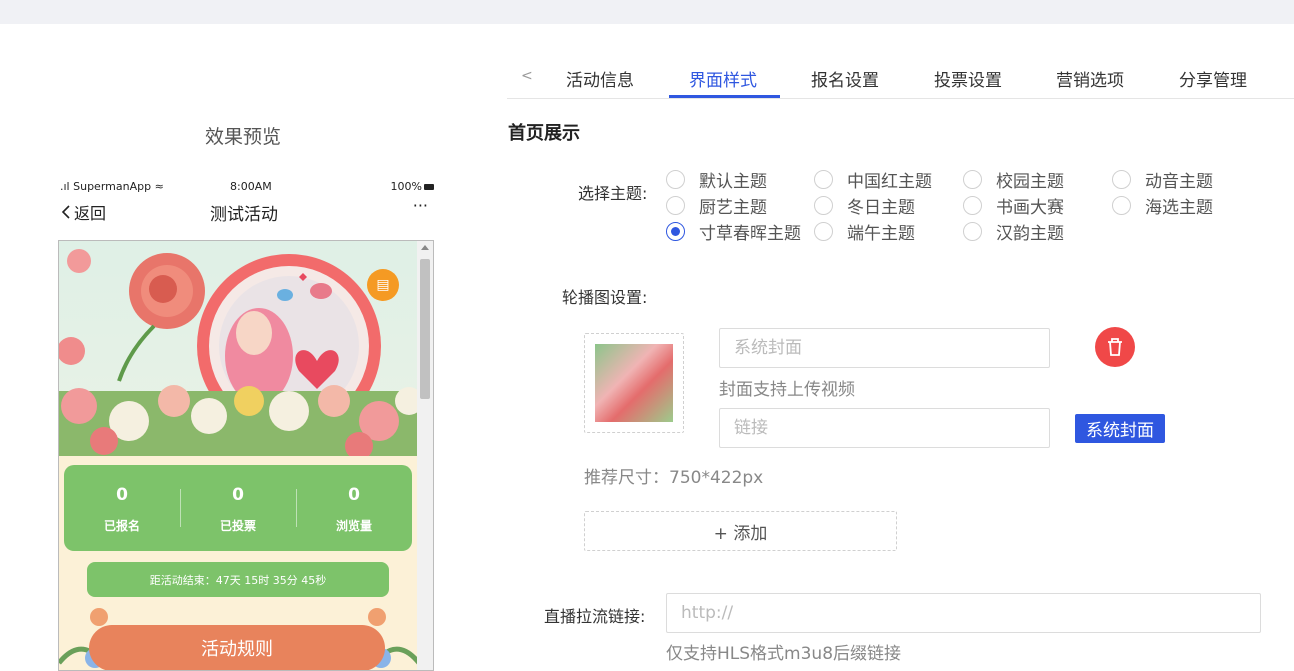 This screenshot has height=671, width=1294. Describe the element at coordinates (425, 329) in the screenshot. I see `scroll-thumb` at that location.